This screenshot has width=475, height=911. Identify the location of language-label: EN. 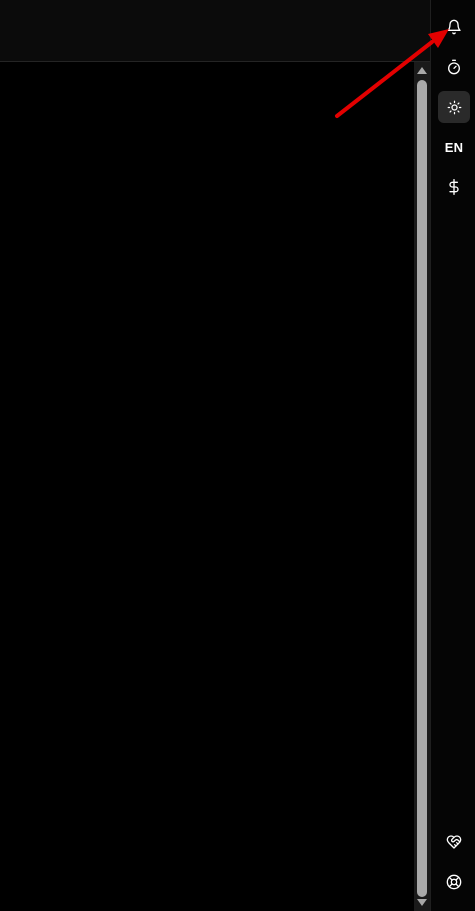
(454, 147).